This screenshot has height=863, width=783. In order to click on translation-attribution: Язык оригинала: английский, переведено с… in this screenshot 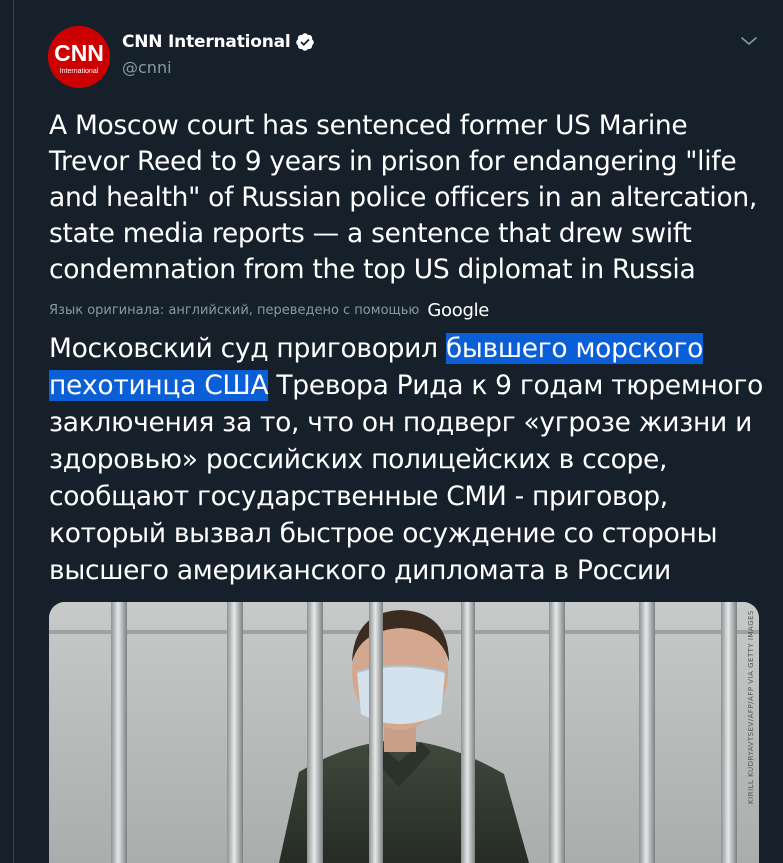, I will do `click(269, 310)`.